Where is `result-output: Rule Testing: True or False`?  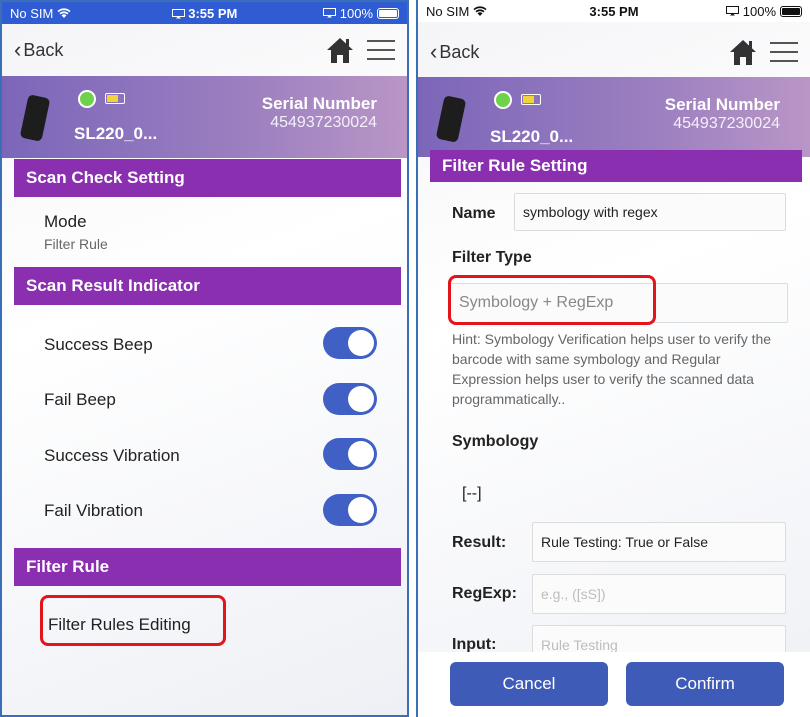
result-output: Rule Testing: True or False is located at coordinates (659, 542).